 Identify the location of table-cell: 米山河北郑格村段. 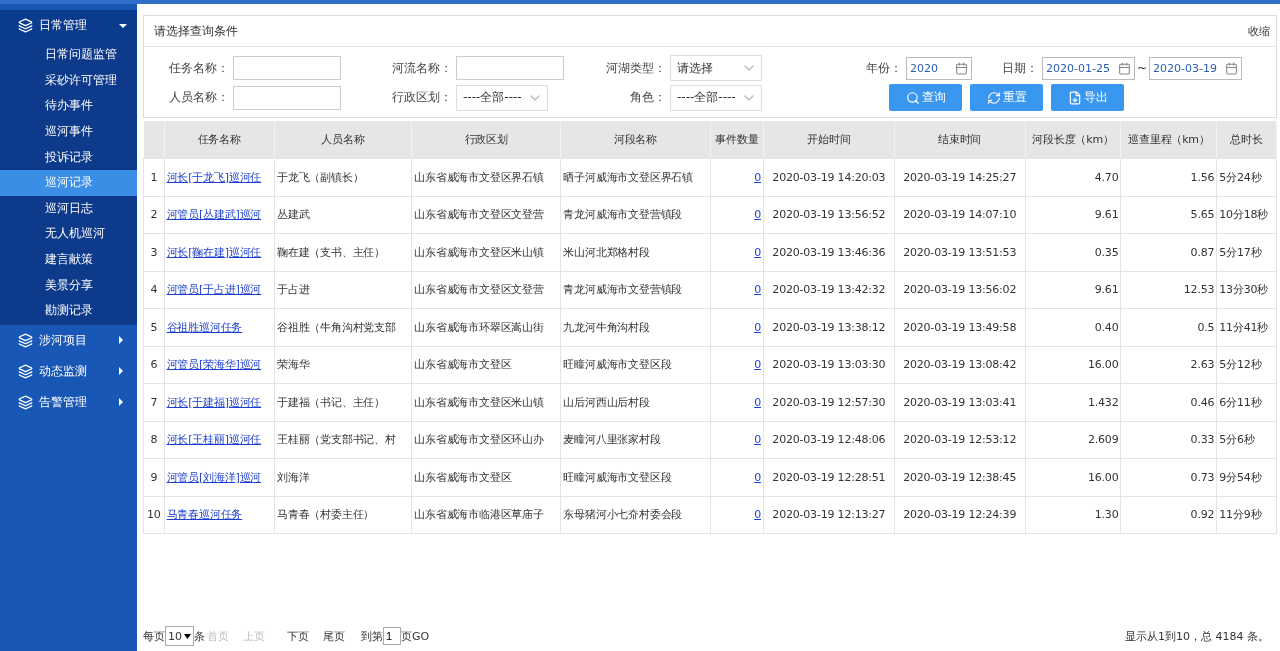
(635, 252).